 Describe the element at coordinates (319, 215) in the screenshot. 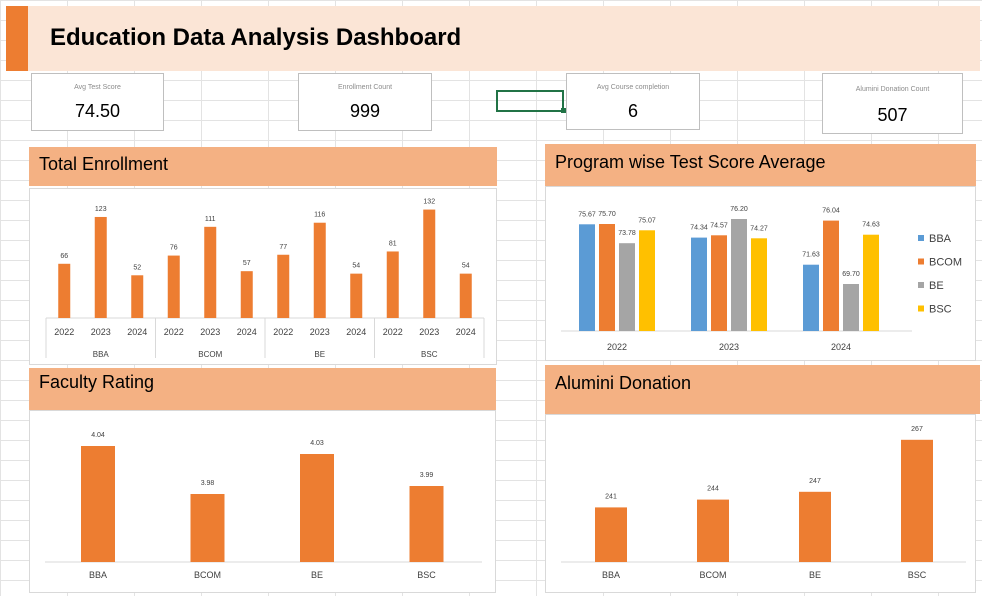

I see `enrollment-data-label: 116` at that location.